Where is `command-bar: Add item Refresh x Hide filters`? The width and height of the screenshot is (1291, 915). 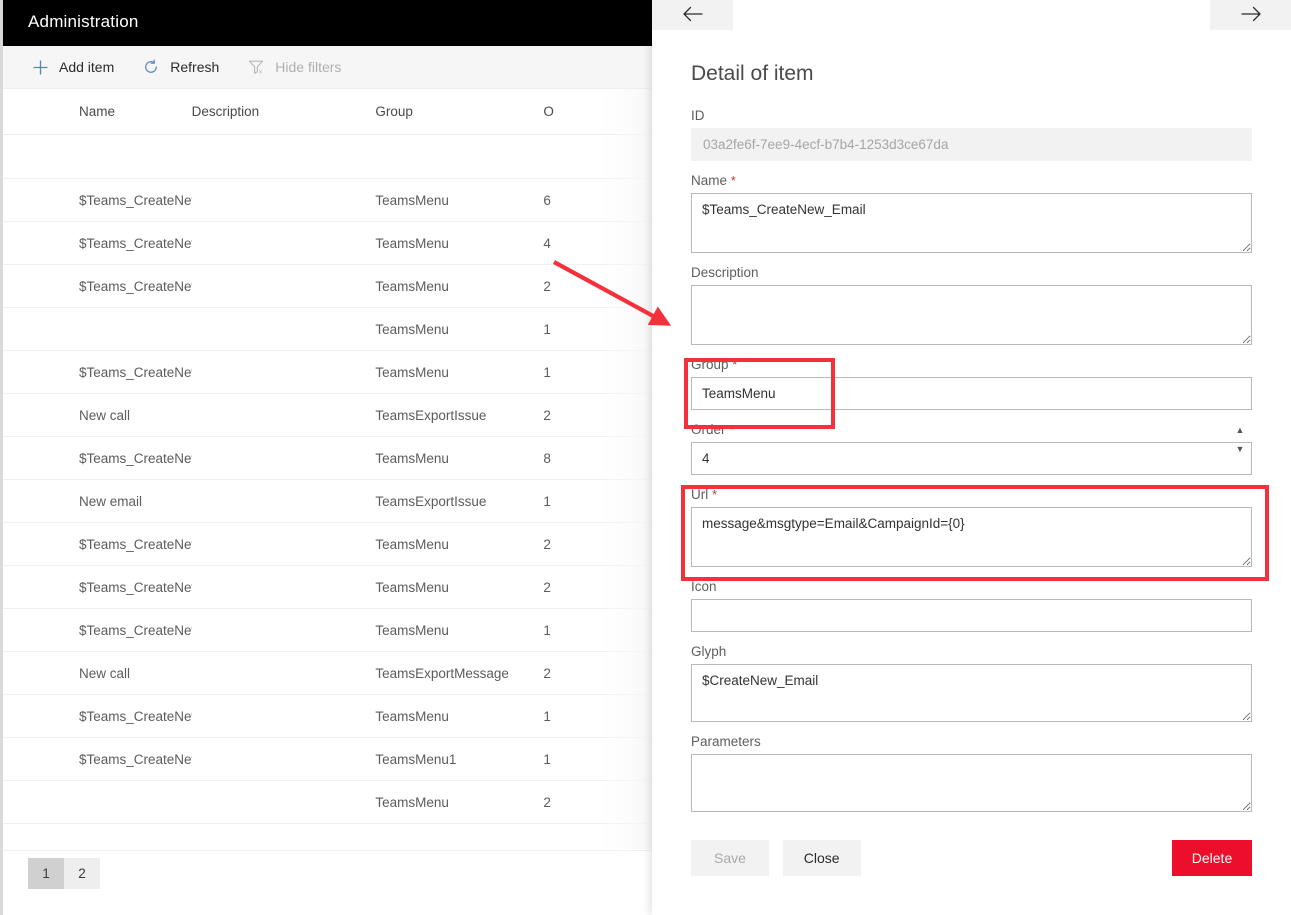
command-bar: Add item Refresh x Hide filters is located at coordinates (327, 67).